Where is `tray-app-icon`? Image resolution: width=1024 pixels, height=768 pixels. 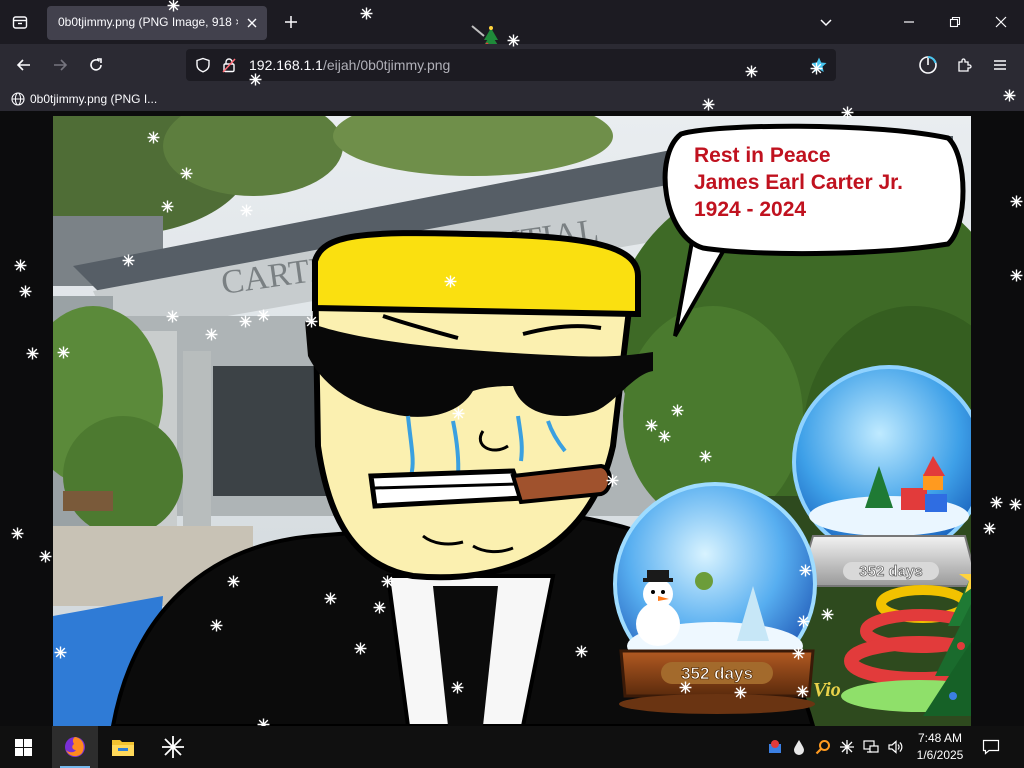
tray-app-icon is located at coordinates (775, 747).